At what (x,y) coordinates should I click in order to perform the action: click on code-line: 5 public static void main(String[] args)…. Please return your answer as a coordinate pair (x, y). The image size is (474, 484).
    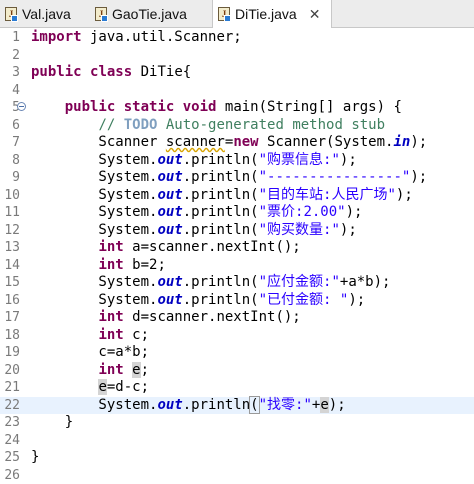
    Looking at the image, I should click on (237, 108).